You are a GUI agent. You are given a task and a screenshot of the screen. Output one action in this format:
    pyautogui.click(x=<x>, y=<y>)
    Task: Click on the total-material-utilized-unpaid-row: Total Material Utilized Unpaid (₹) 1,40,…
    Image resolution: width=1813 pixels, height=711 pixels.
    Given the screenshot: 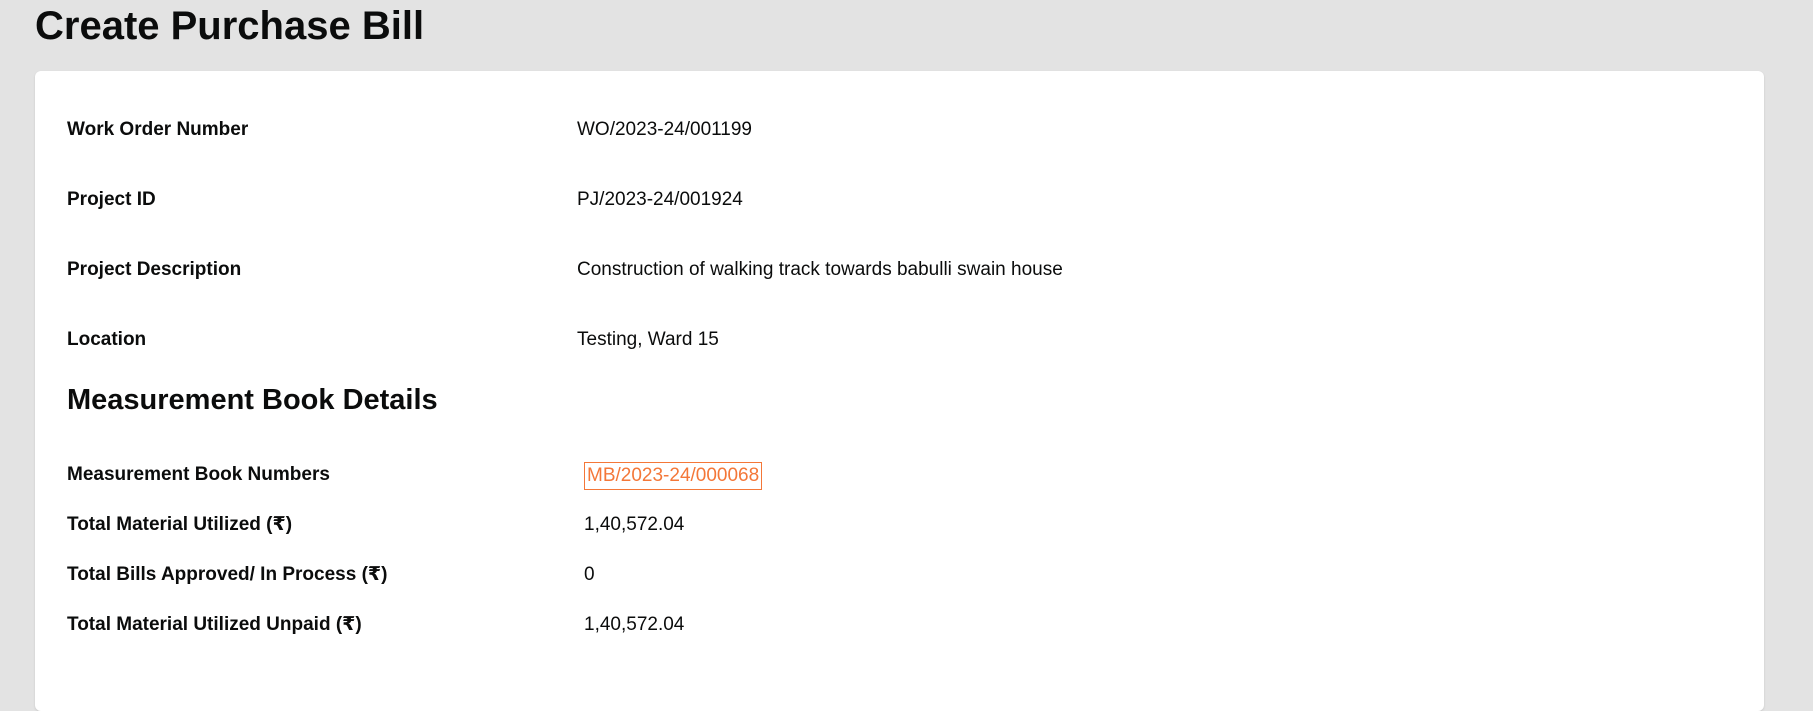 What is the action you would take?
    pyautogui.click(x=899, y=625)
    